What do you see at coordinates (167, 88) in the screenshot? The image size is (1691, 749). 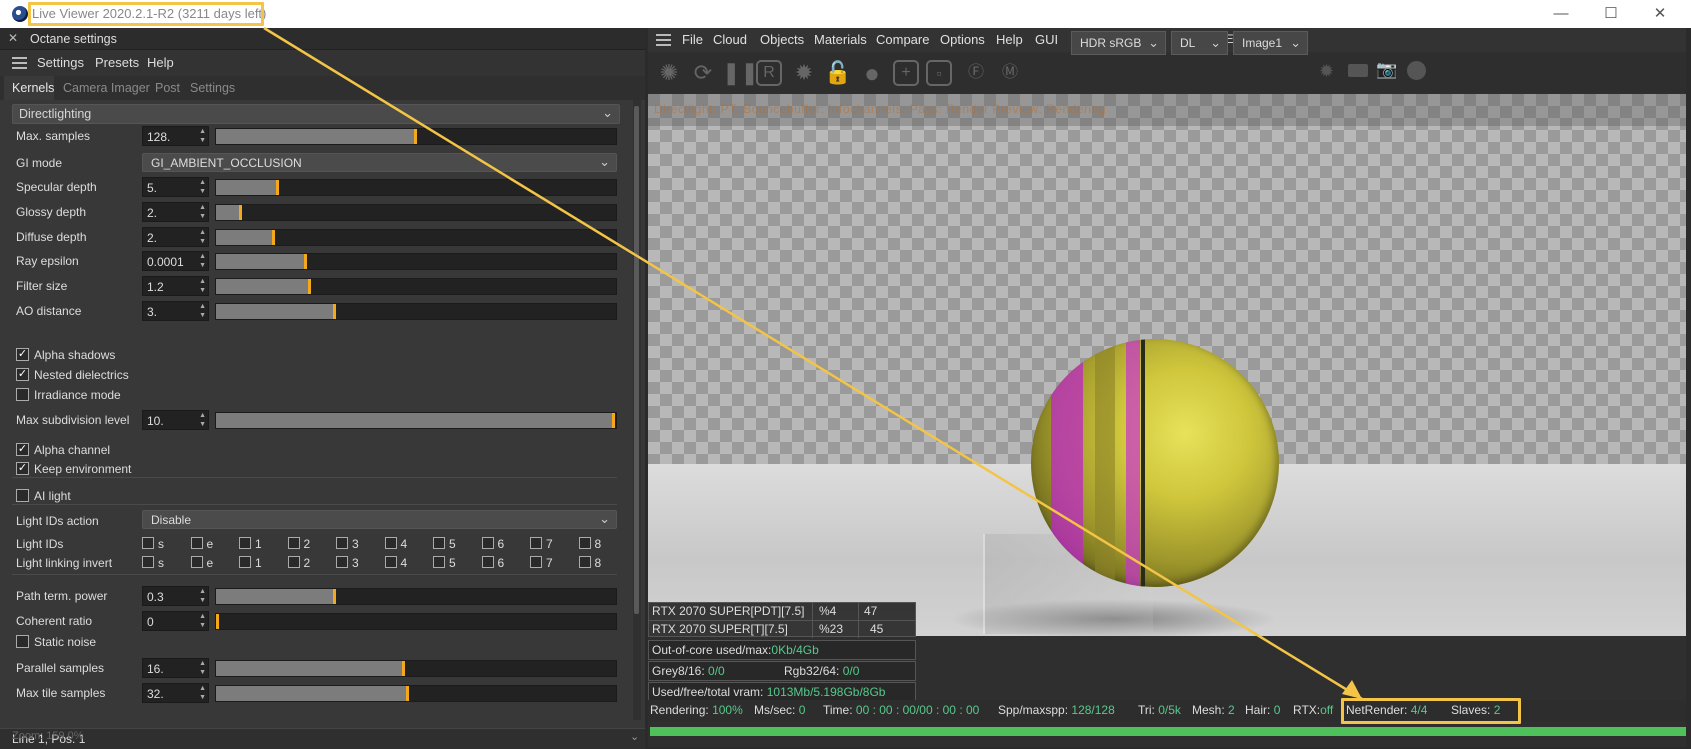 I see `tab-post: Post` at bounding box center [167, 88].